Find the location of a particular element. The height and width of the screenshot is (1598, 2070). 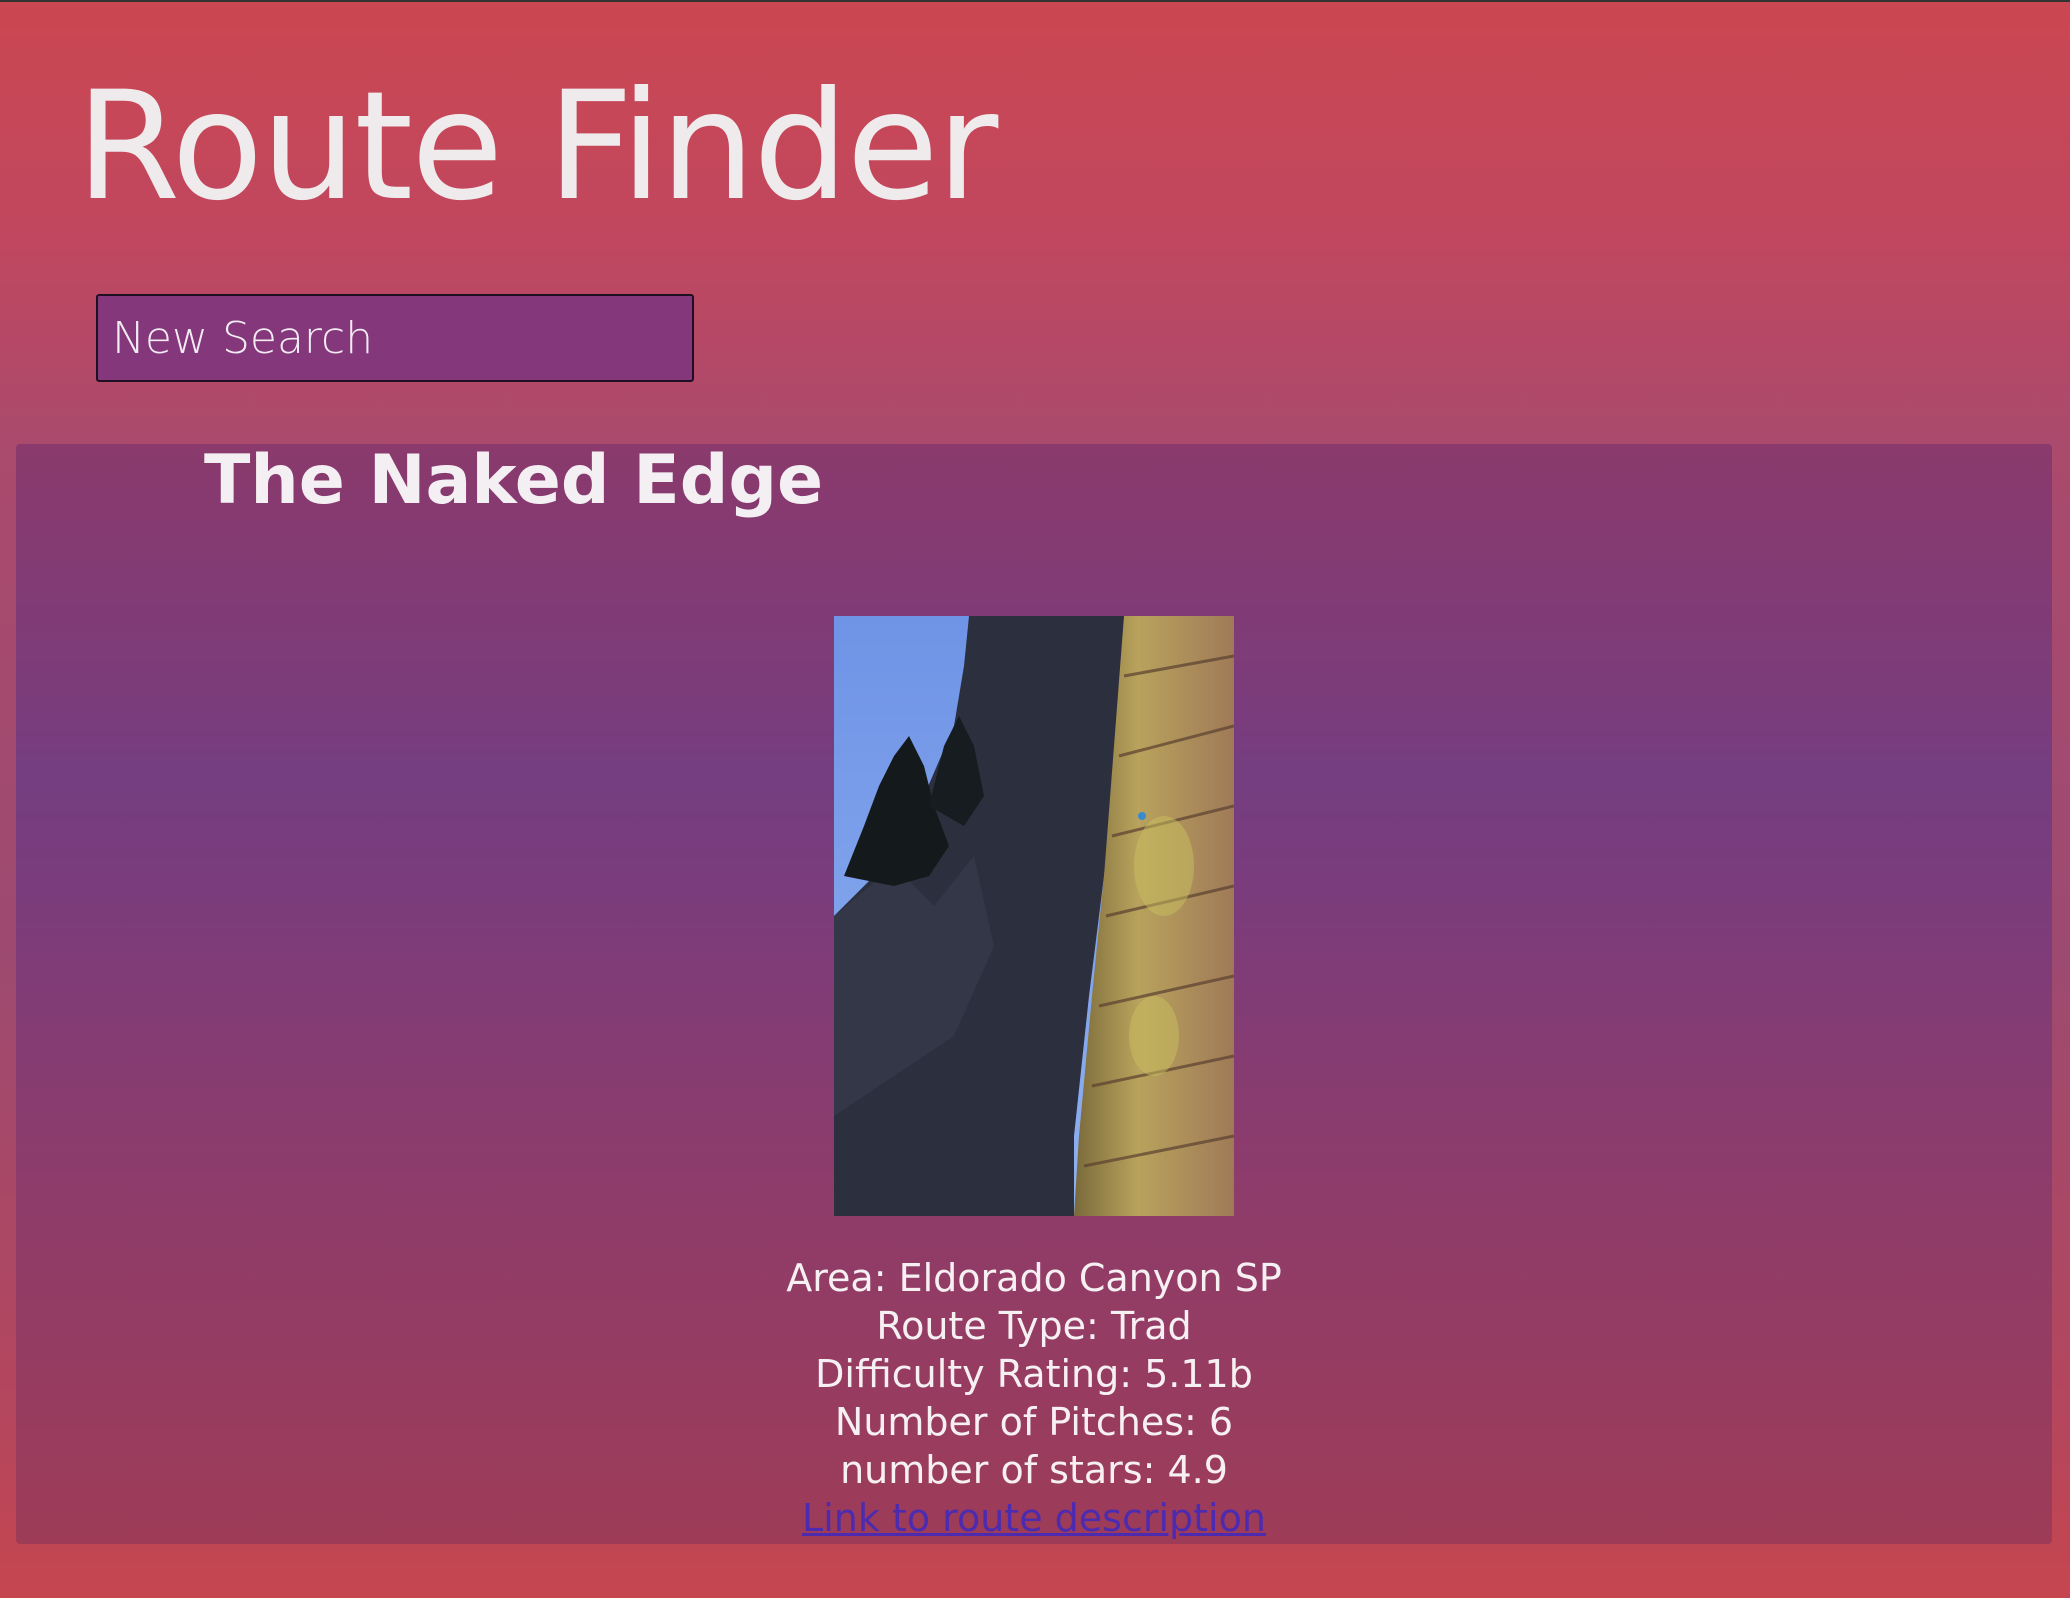

route-photo is located at coordinates (1034, 916).